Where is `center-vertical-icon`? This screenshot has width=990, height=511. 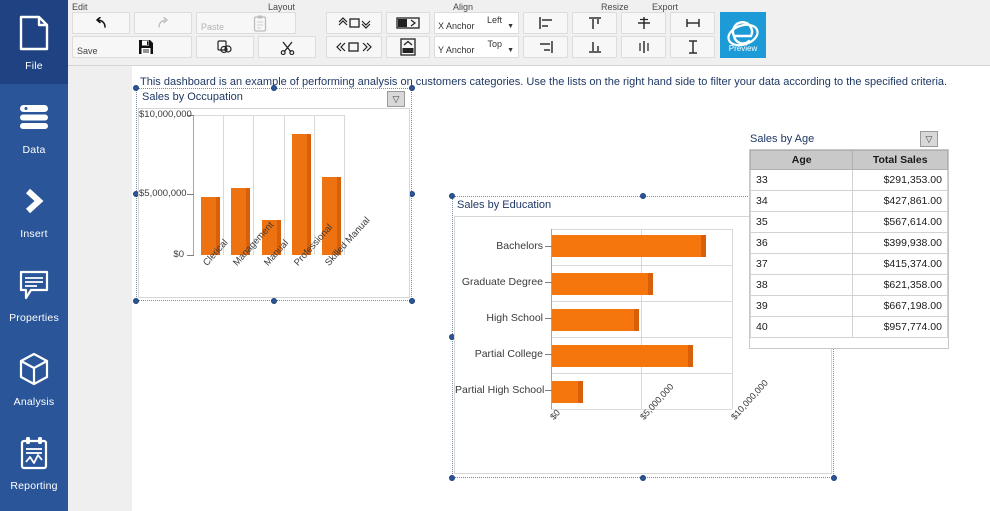
center-vertical-icon is located at coordinates (643, 23).